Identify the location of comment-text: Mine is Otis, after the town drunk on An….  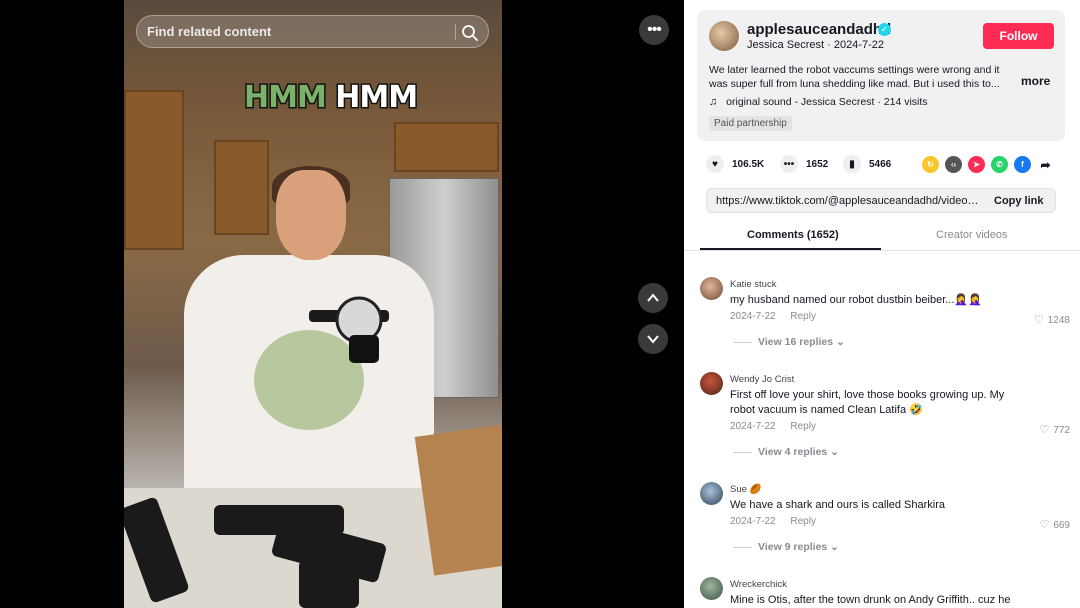
(870, 600).